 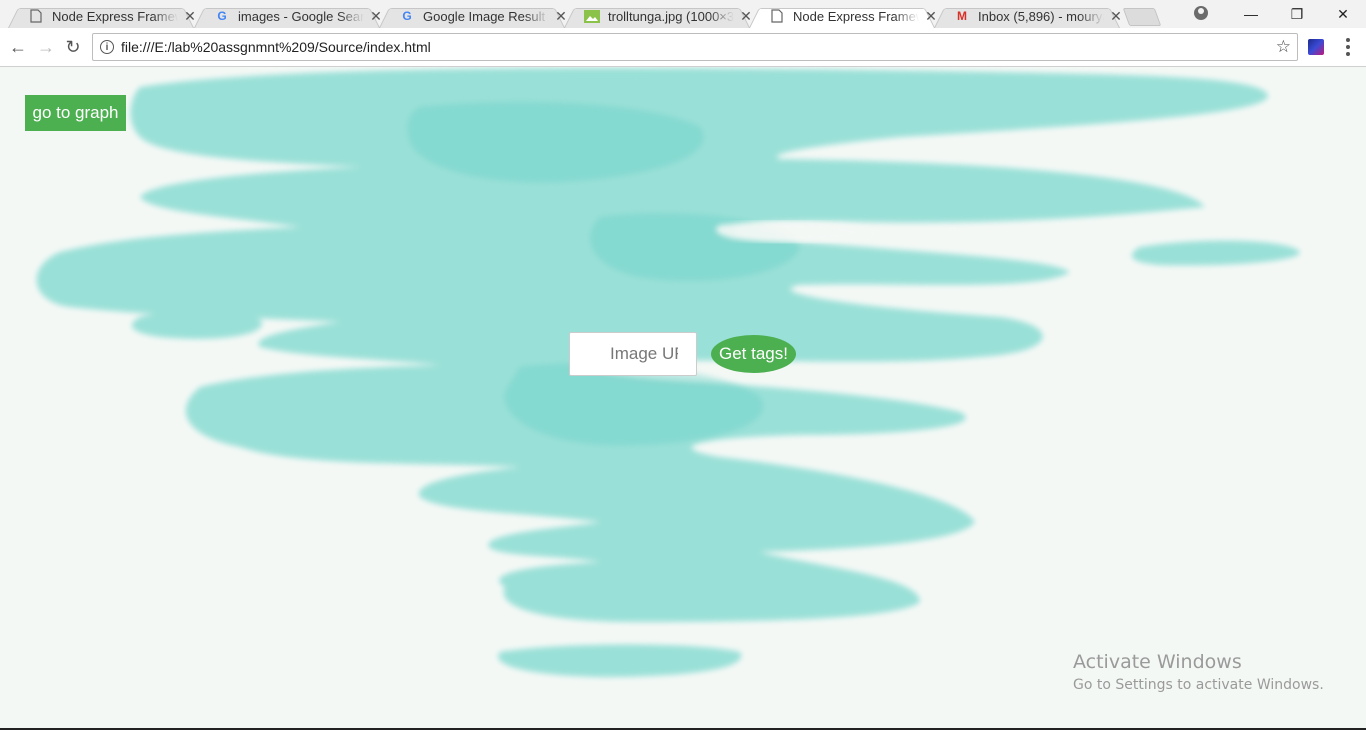 What do you see at coordinates (1251, 14) in the screenshot?
I see `minimize-icon: —` at bounding box center [1251, 14].